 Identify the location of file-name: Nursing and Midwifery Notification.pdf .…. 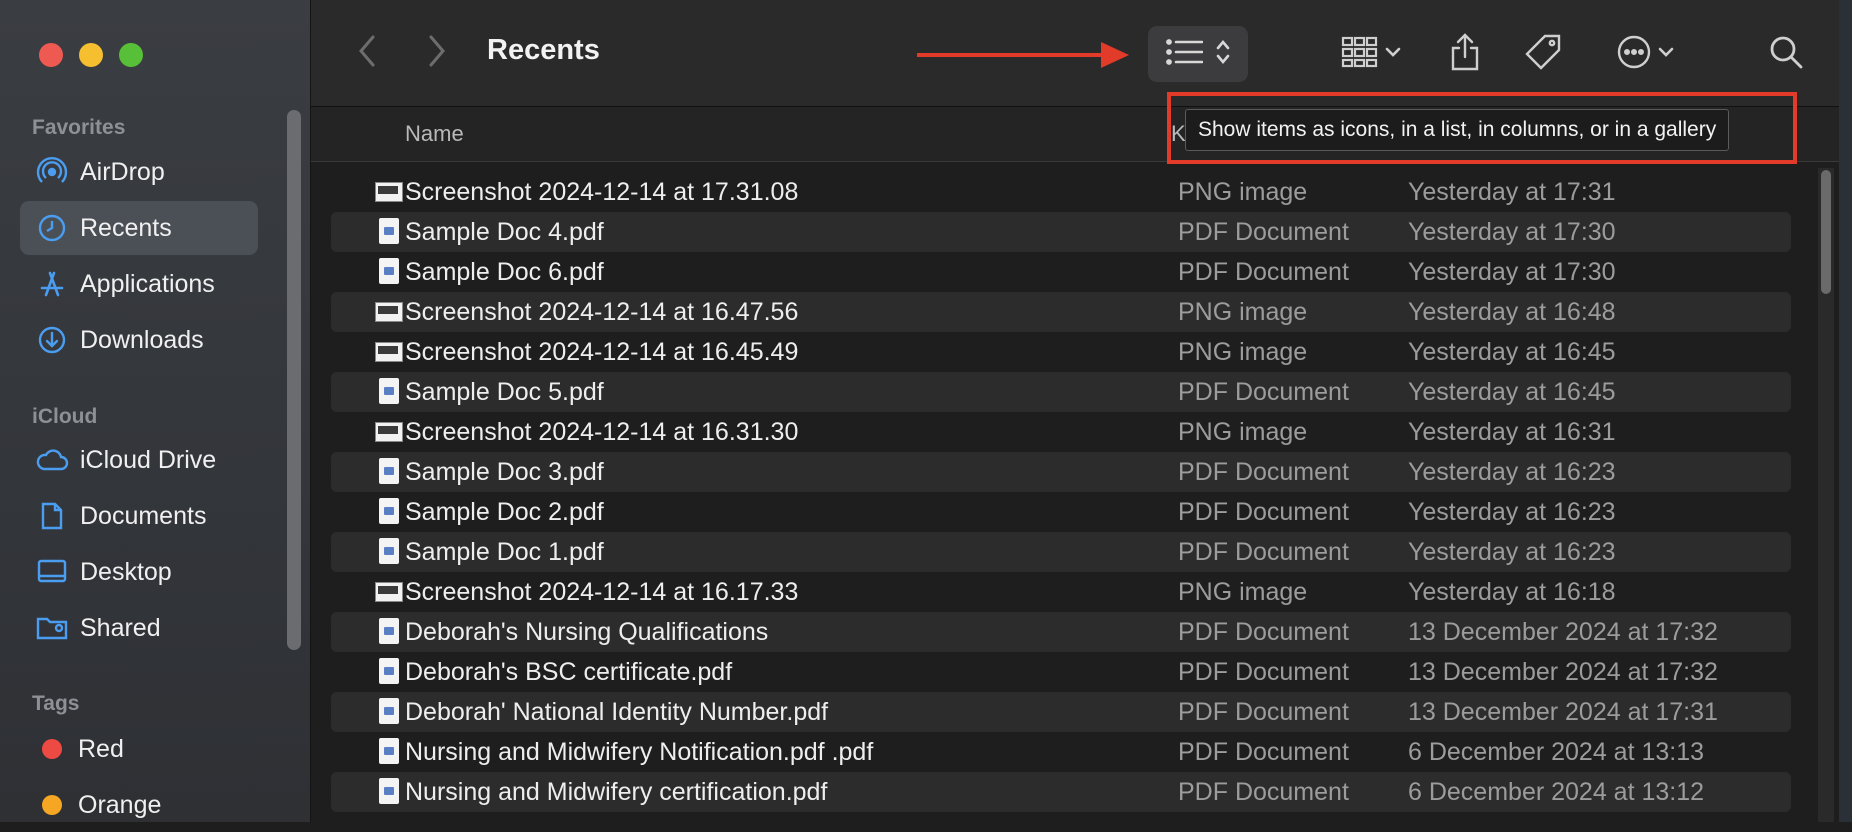
(639, 751).